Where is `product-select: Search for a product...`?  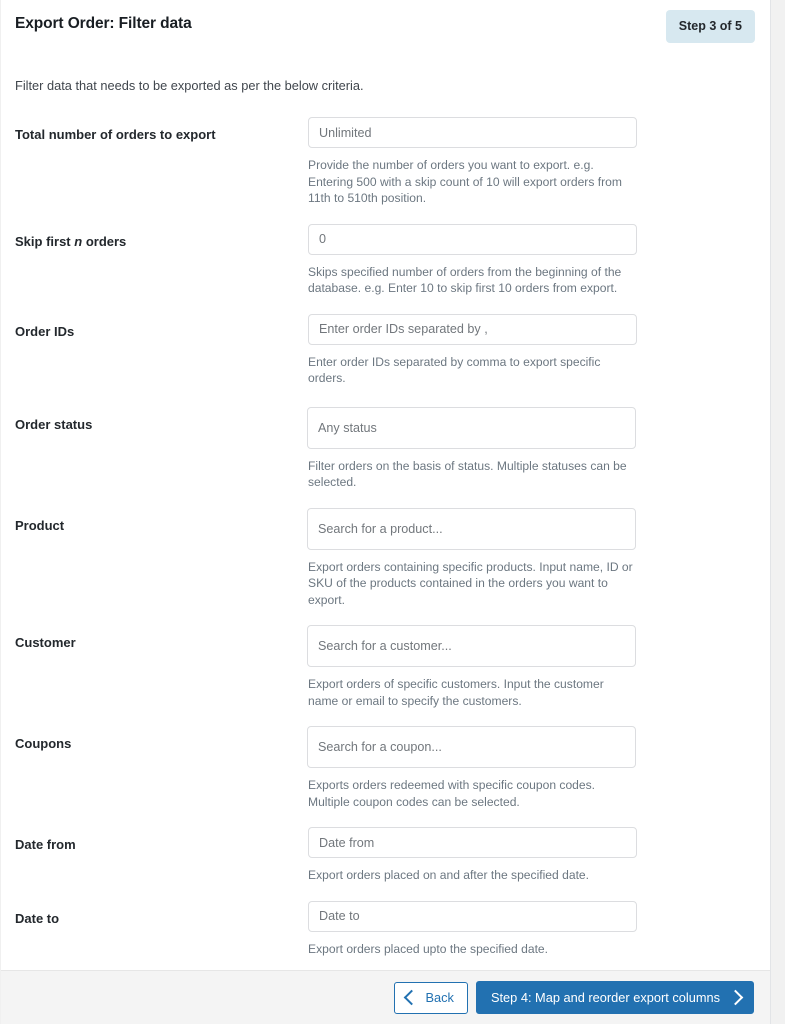
product-select: Search for a product... is located at coordinates (471, 528).